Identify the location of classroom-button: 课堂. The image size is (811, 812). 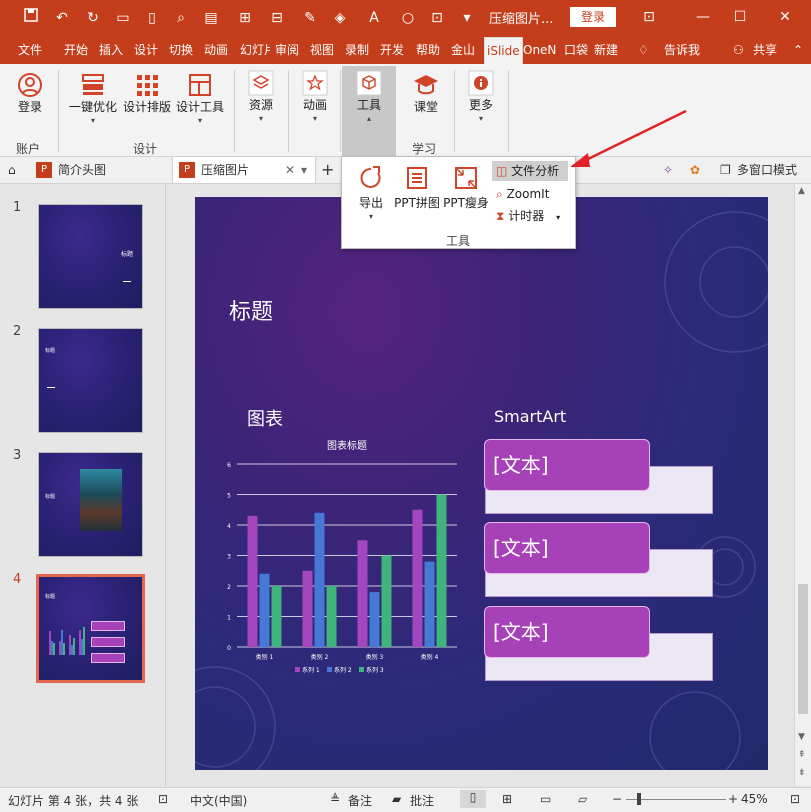
(426, 93).